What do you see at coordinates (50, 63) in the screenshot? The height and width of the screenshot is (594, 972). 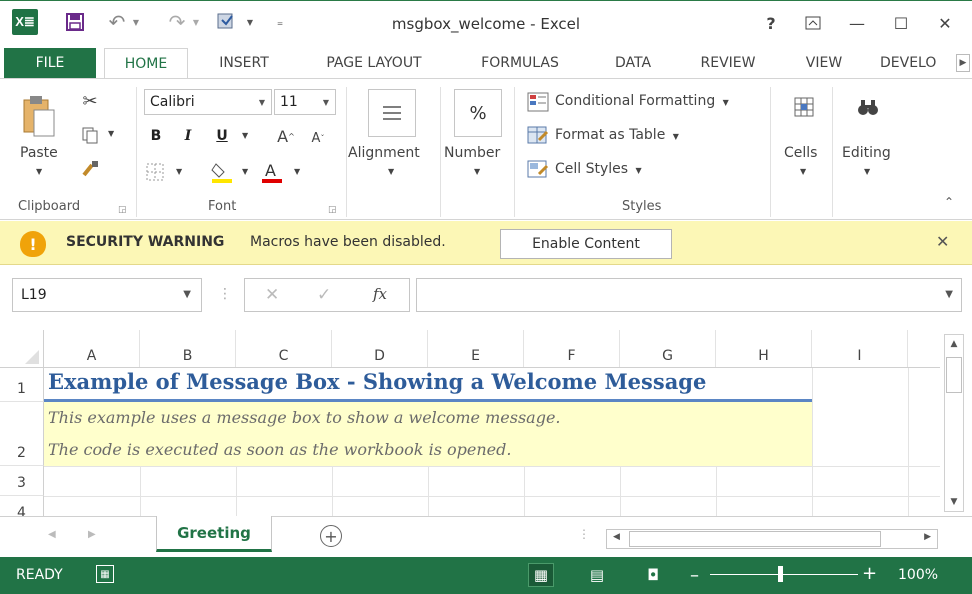 I see `tab-file: FILE` at bounding box center [50, 63].